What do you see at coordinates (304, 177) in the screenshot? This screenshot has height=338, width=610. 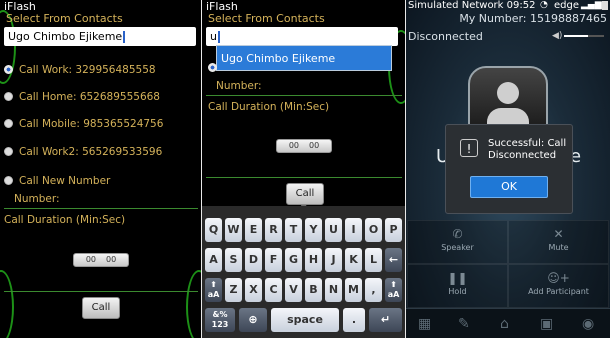 I see `separator-line` at bounding box center [304, 177].